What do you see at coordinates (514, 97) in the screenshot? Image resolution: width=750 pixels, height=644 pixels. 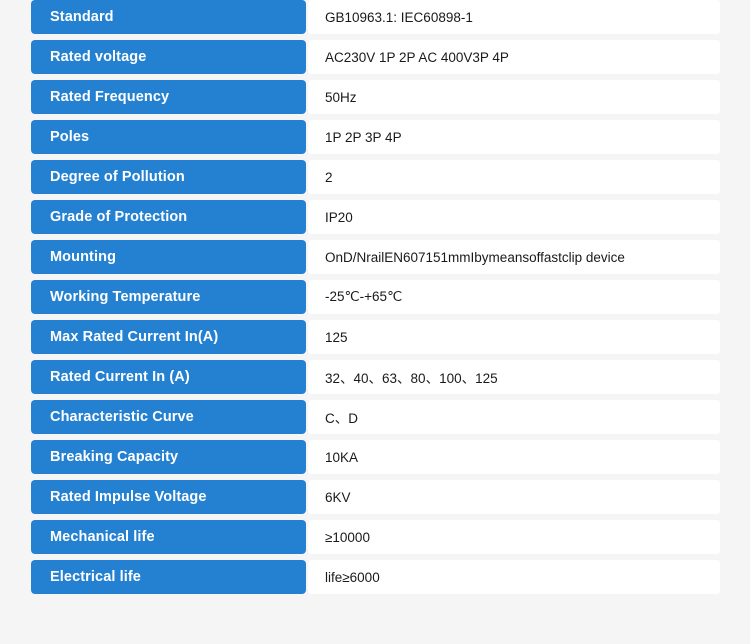 I see `spec-value-rated-frequency: 50Hz` at bounding box center [514, 97].